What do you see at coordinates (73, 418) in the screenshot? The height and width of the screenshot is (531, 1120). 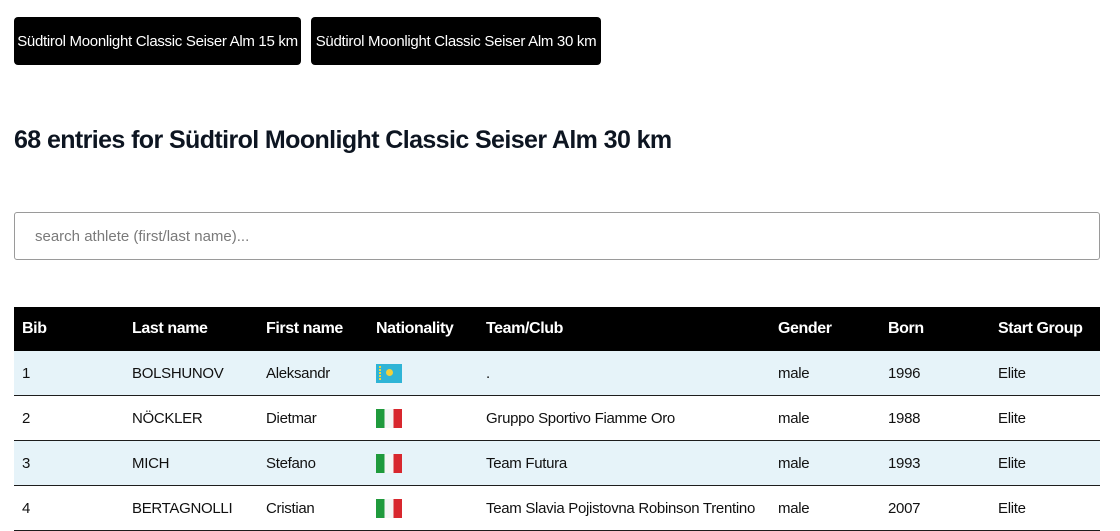 I see `bib-cell: 2` at bounding box center [73, 418].